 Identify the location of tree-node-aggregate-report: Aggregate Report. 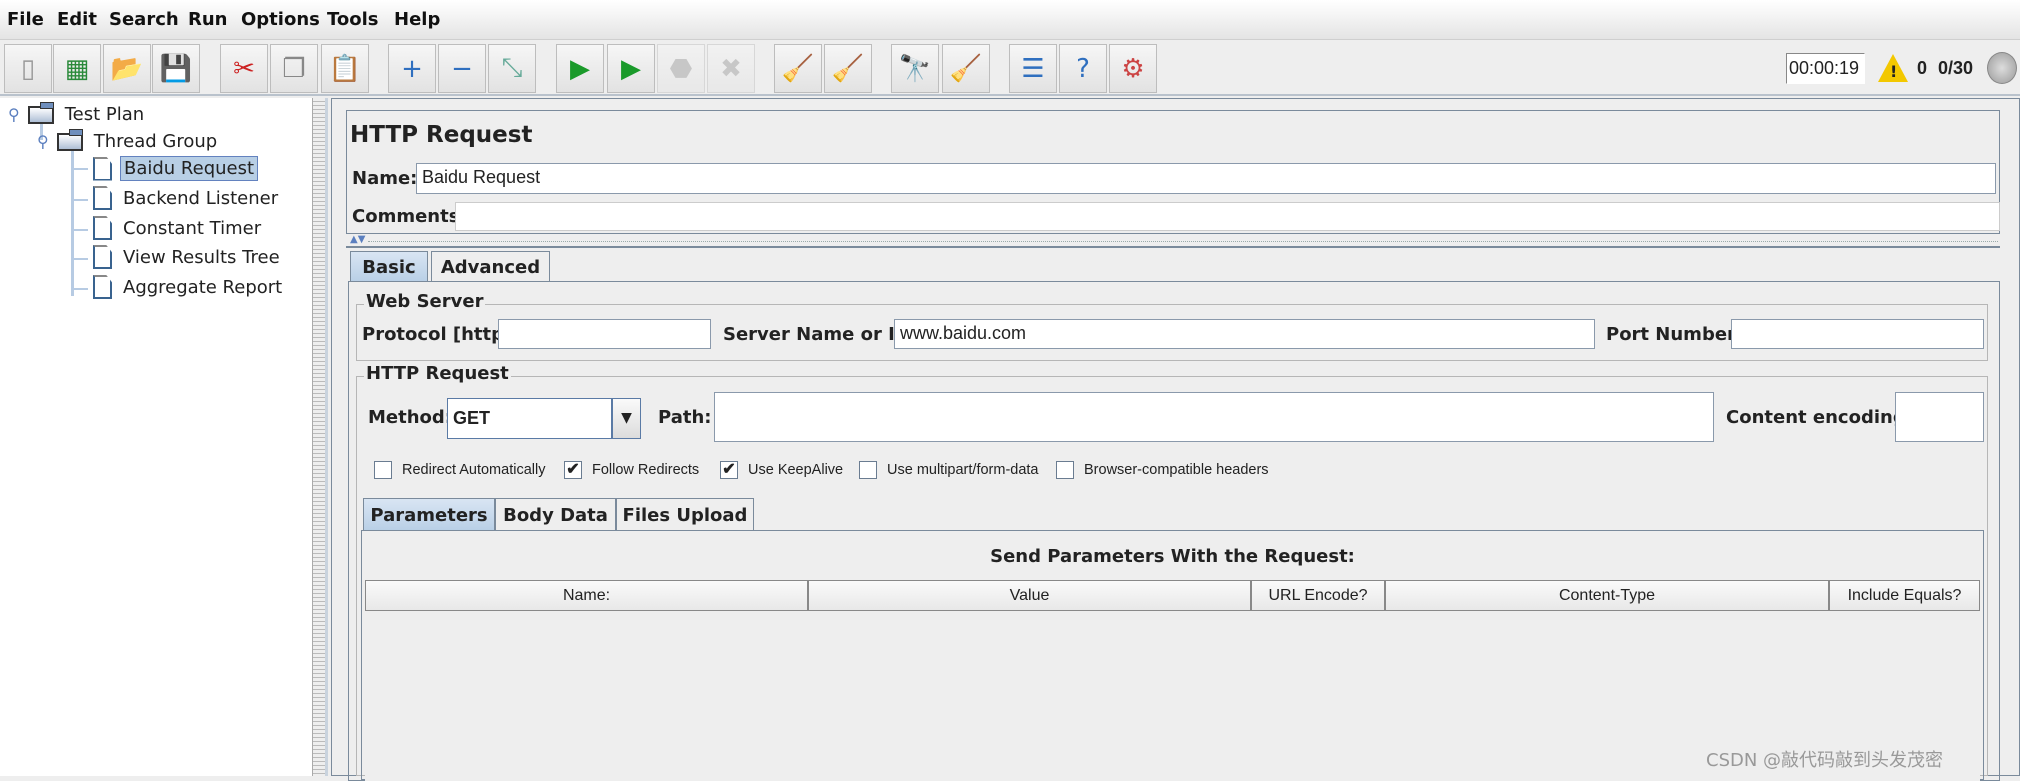
(189, 287).